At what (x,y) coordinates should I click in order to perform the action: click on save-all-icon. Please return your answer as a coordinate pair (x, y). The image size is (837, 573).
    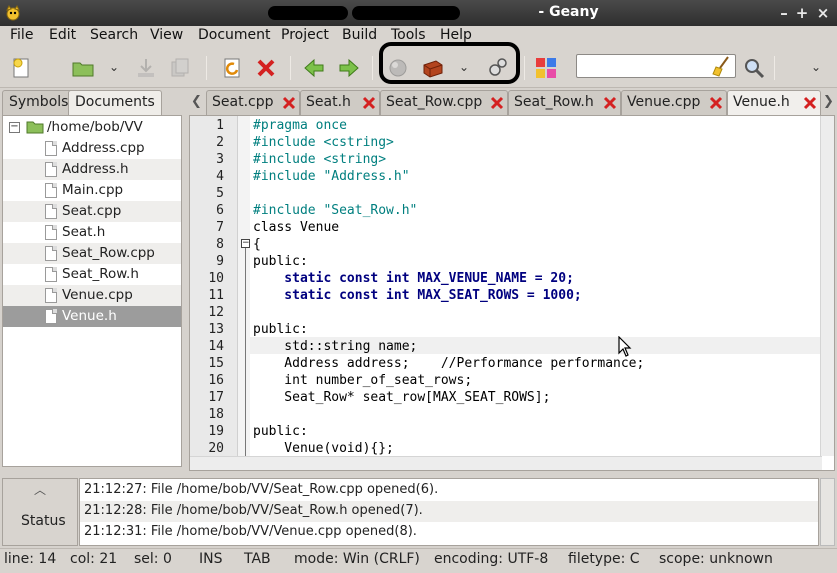
    Looking at the image, I should click on (180, 68).